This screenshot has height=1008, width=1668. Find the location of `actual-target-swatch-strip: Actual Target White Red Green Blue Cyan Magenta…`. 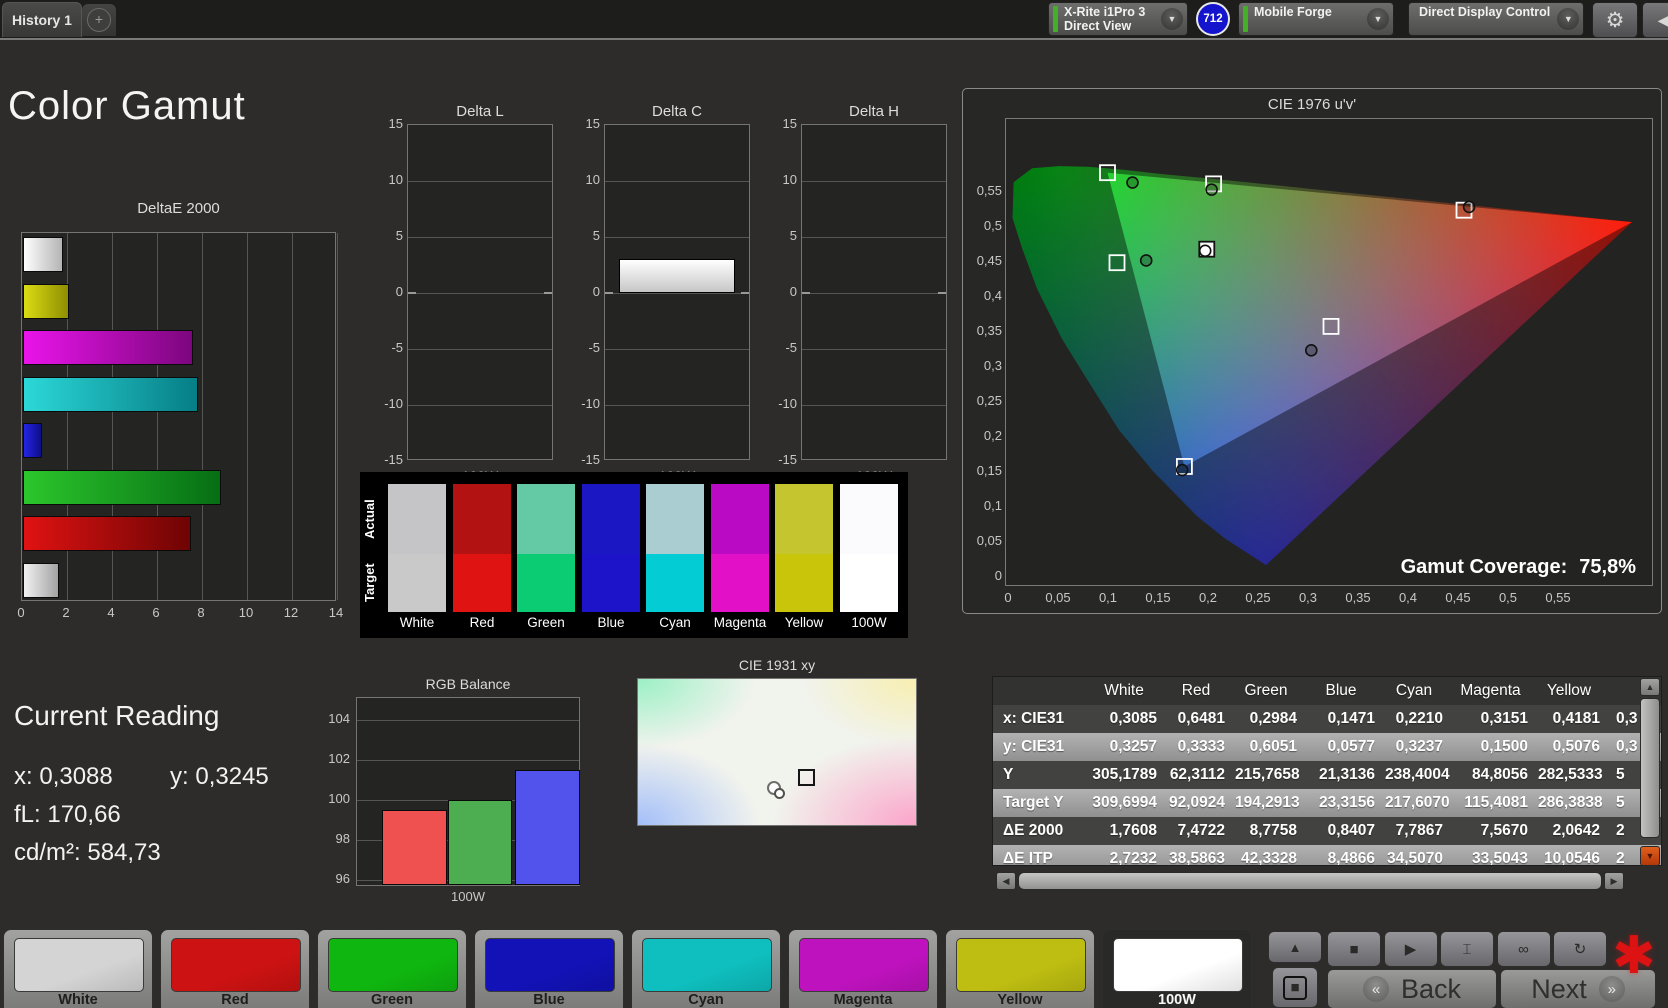

actual-target-swatch-strip: Actual Target White Red Green Blue Cyan Magenta… is located at coordinates (634, 555).